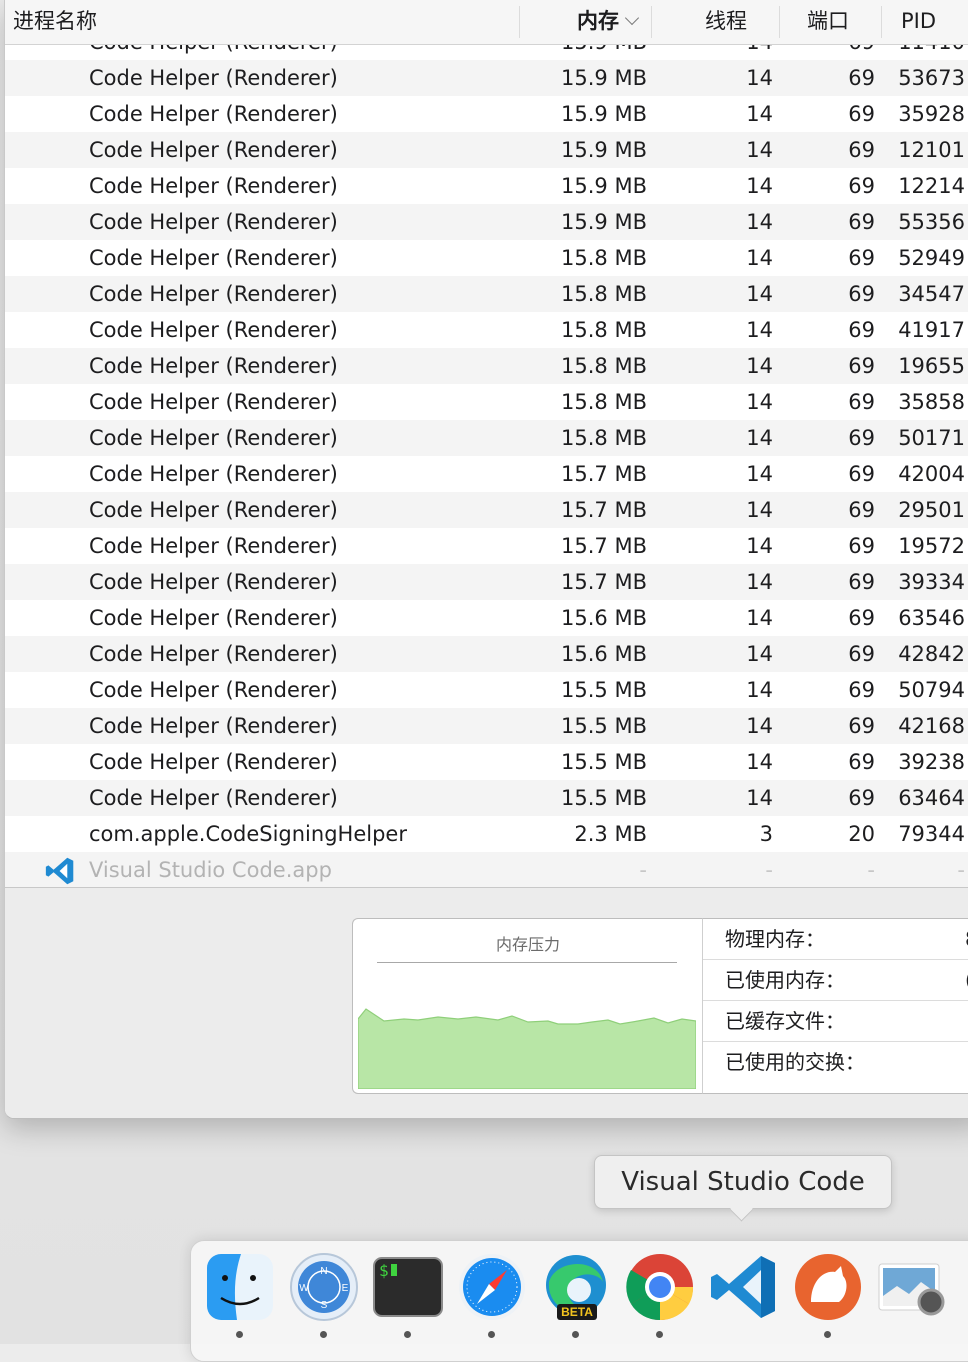 The image size is (968, 1362). What do you see at coordinates (828, 22) in the screenshot?
I see `column-header-ports: 端口` at bounding box center [828, 22].